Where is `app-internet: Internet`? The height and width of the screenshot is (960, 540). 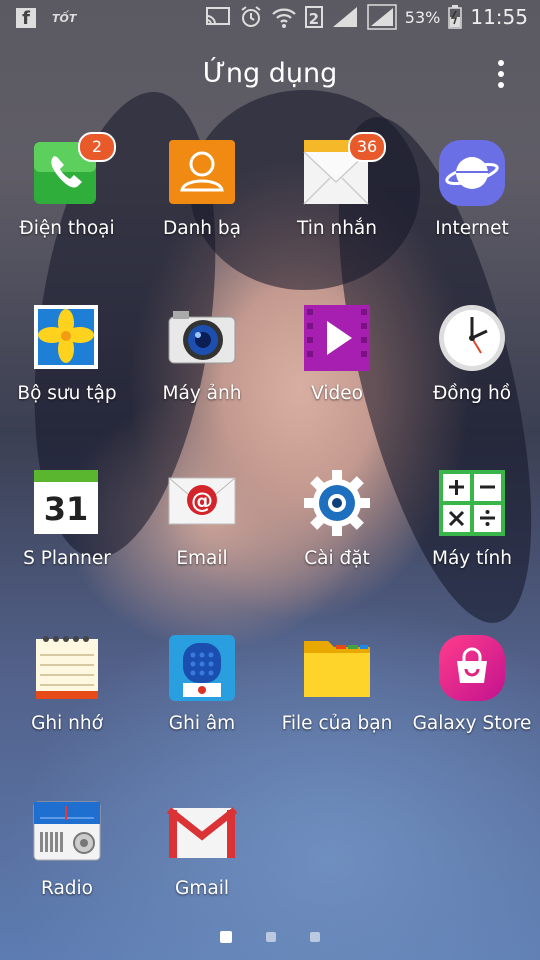 app-internet: Internet is located at coordinates (472, 188).